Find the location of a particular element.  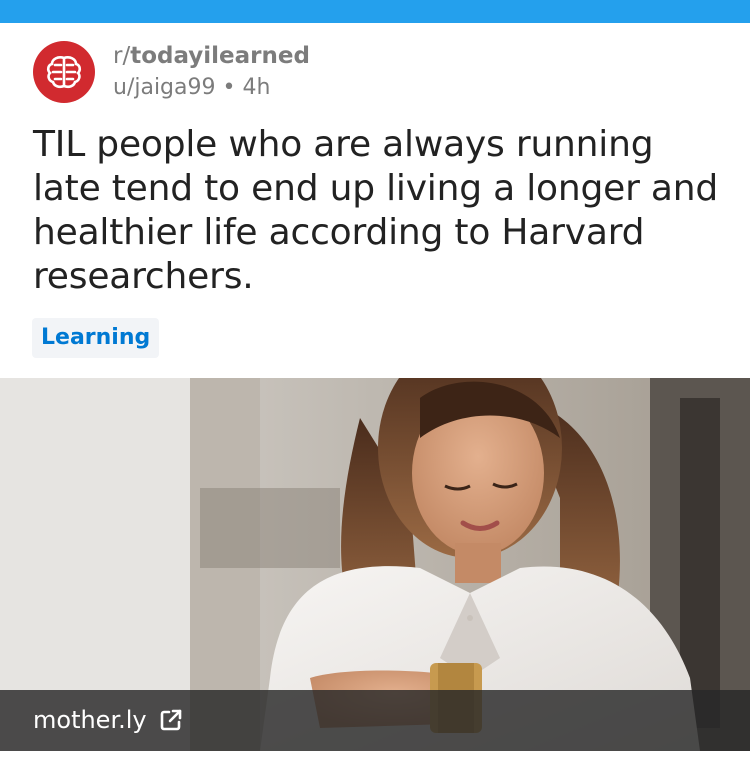

post-flair: Learning is located at coordinates (96, 338).